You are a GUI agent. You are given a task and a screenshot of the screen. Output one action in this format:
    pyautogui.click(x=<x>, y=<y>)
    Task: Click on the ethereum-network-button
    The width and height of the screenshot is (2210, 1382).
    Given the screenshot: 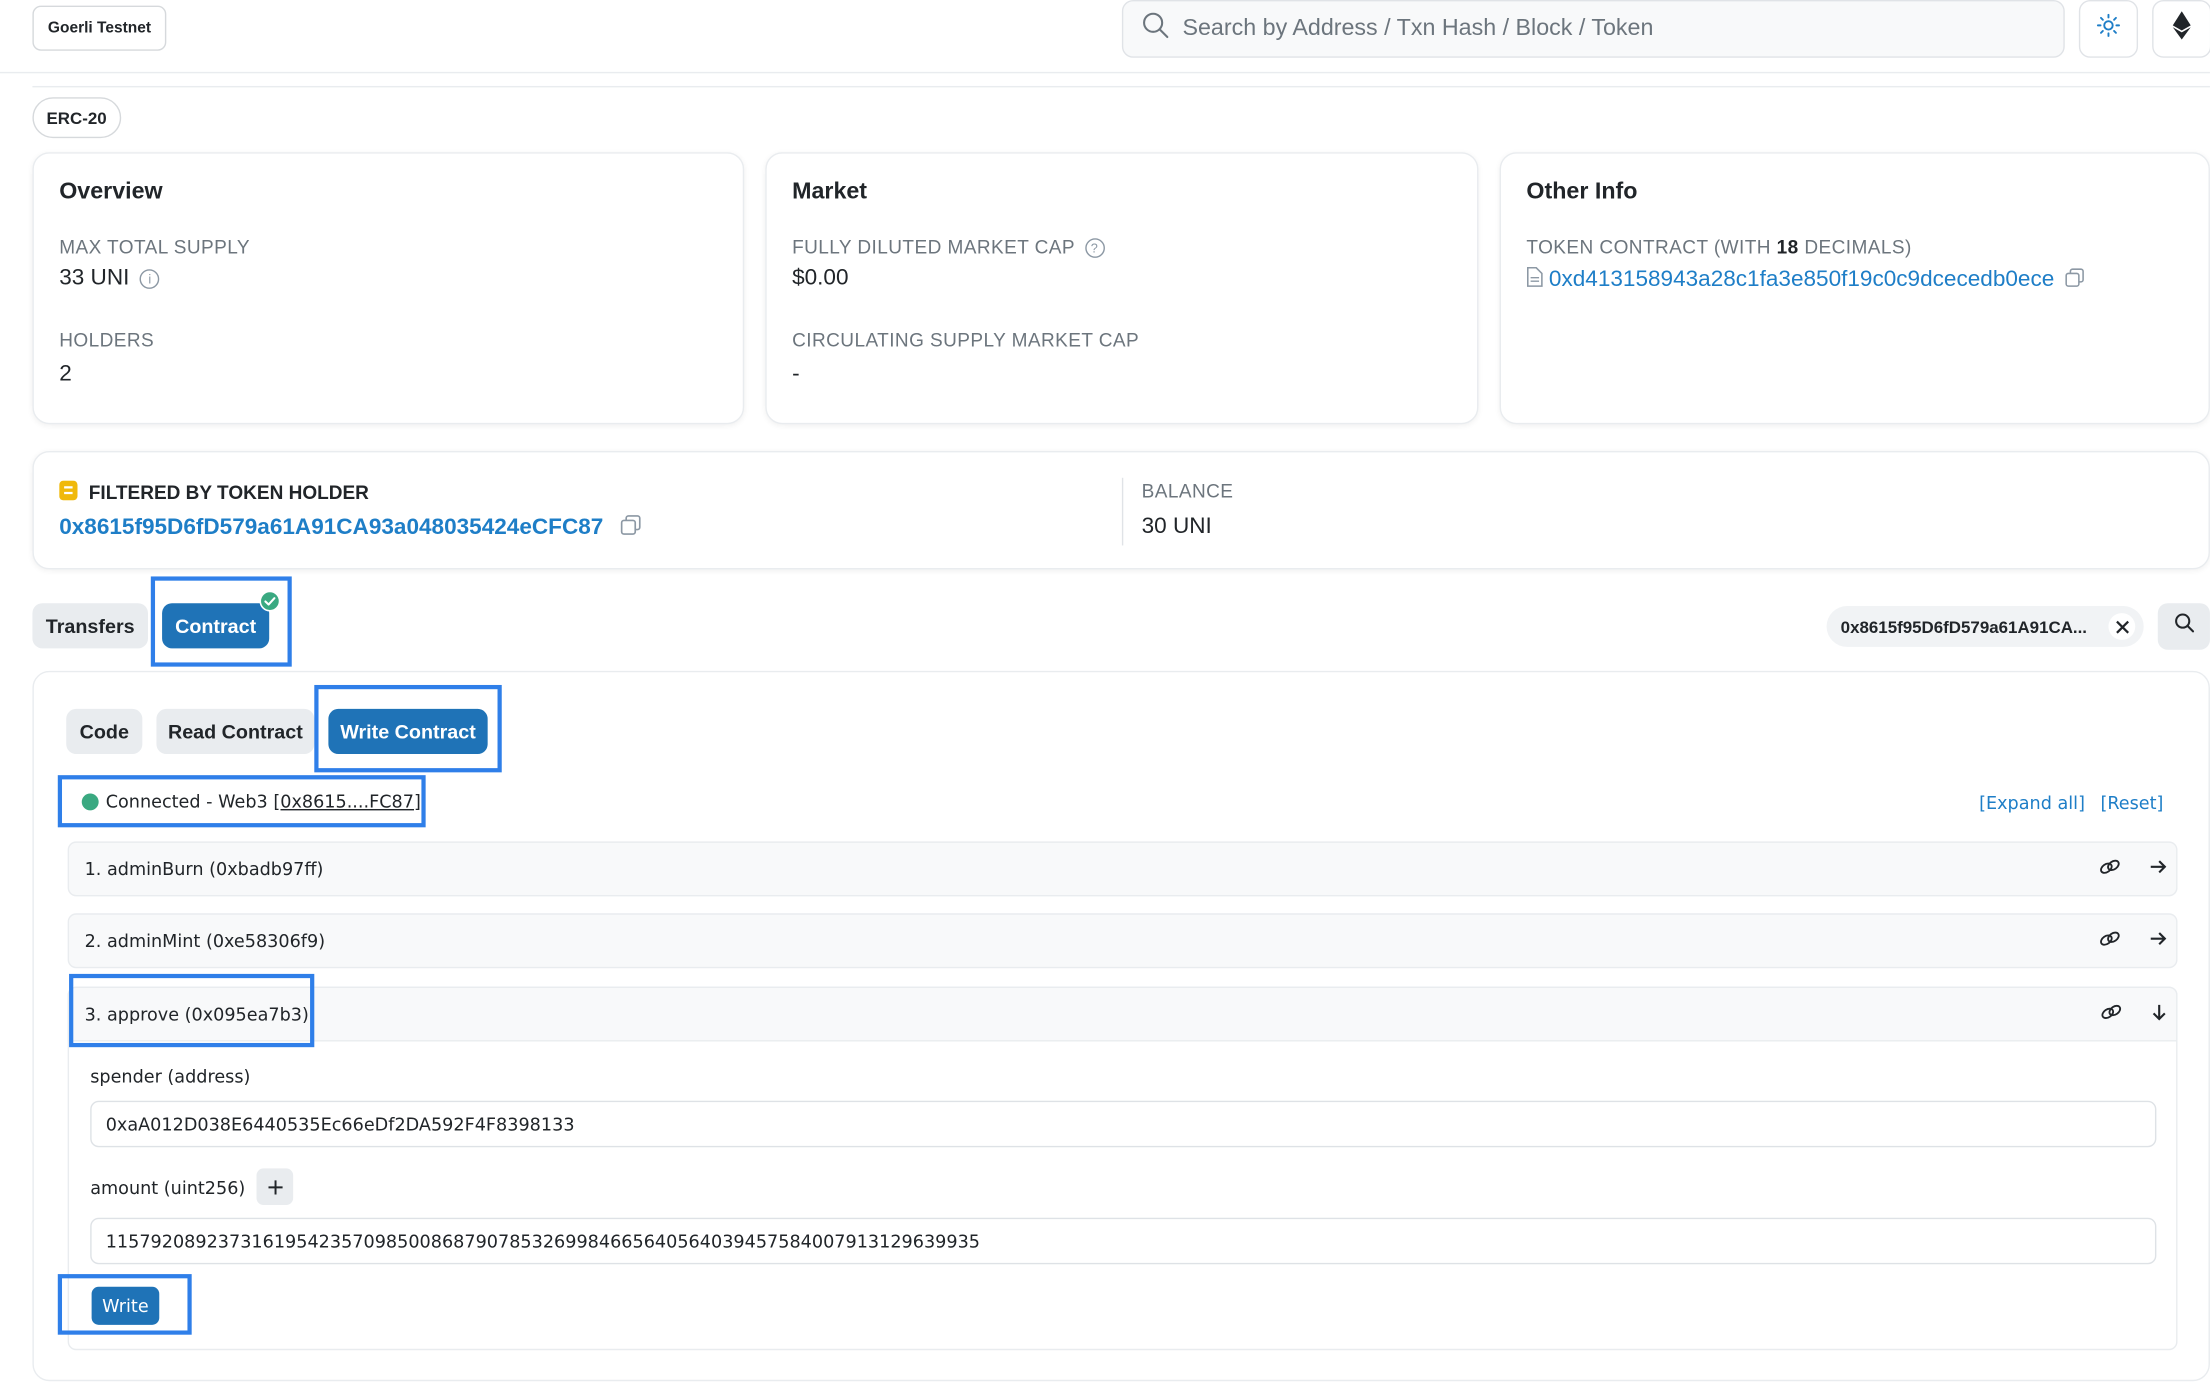 What is the action you would take?
    pyautogui.click(x=2181, y=29)
    